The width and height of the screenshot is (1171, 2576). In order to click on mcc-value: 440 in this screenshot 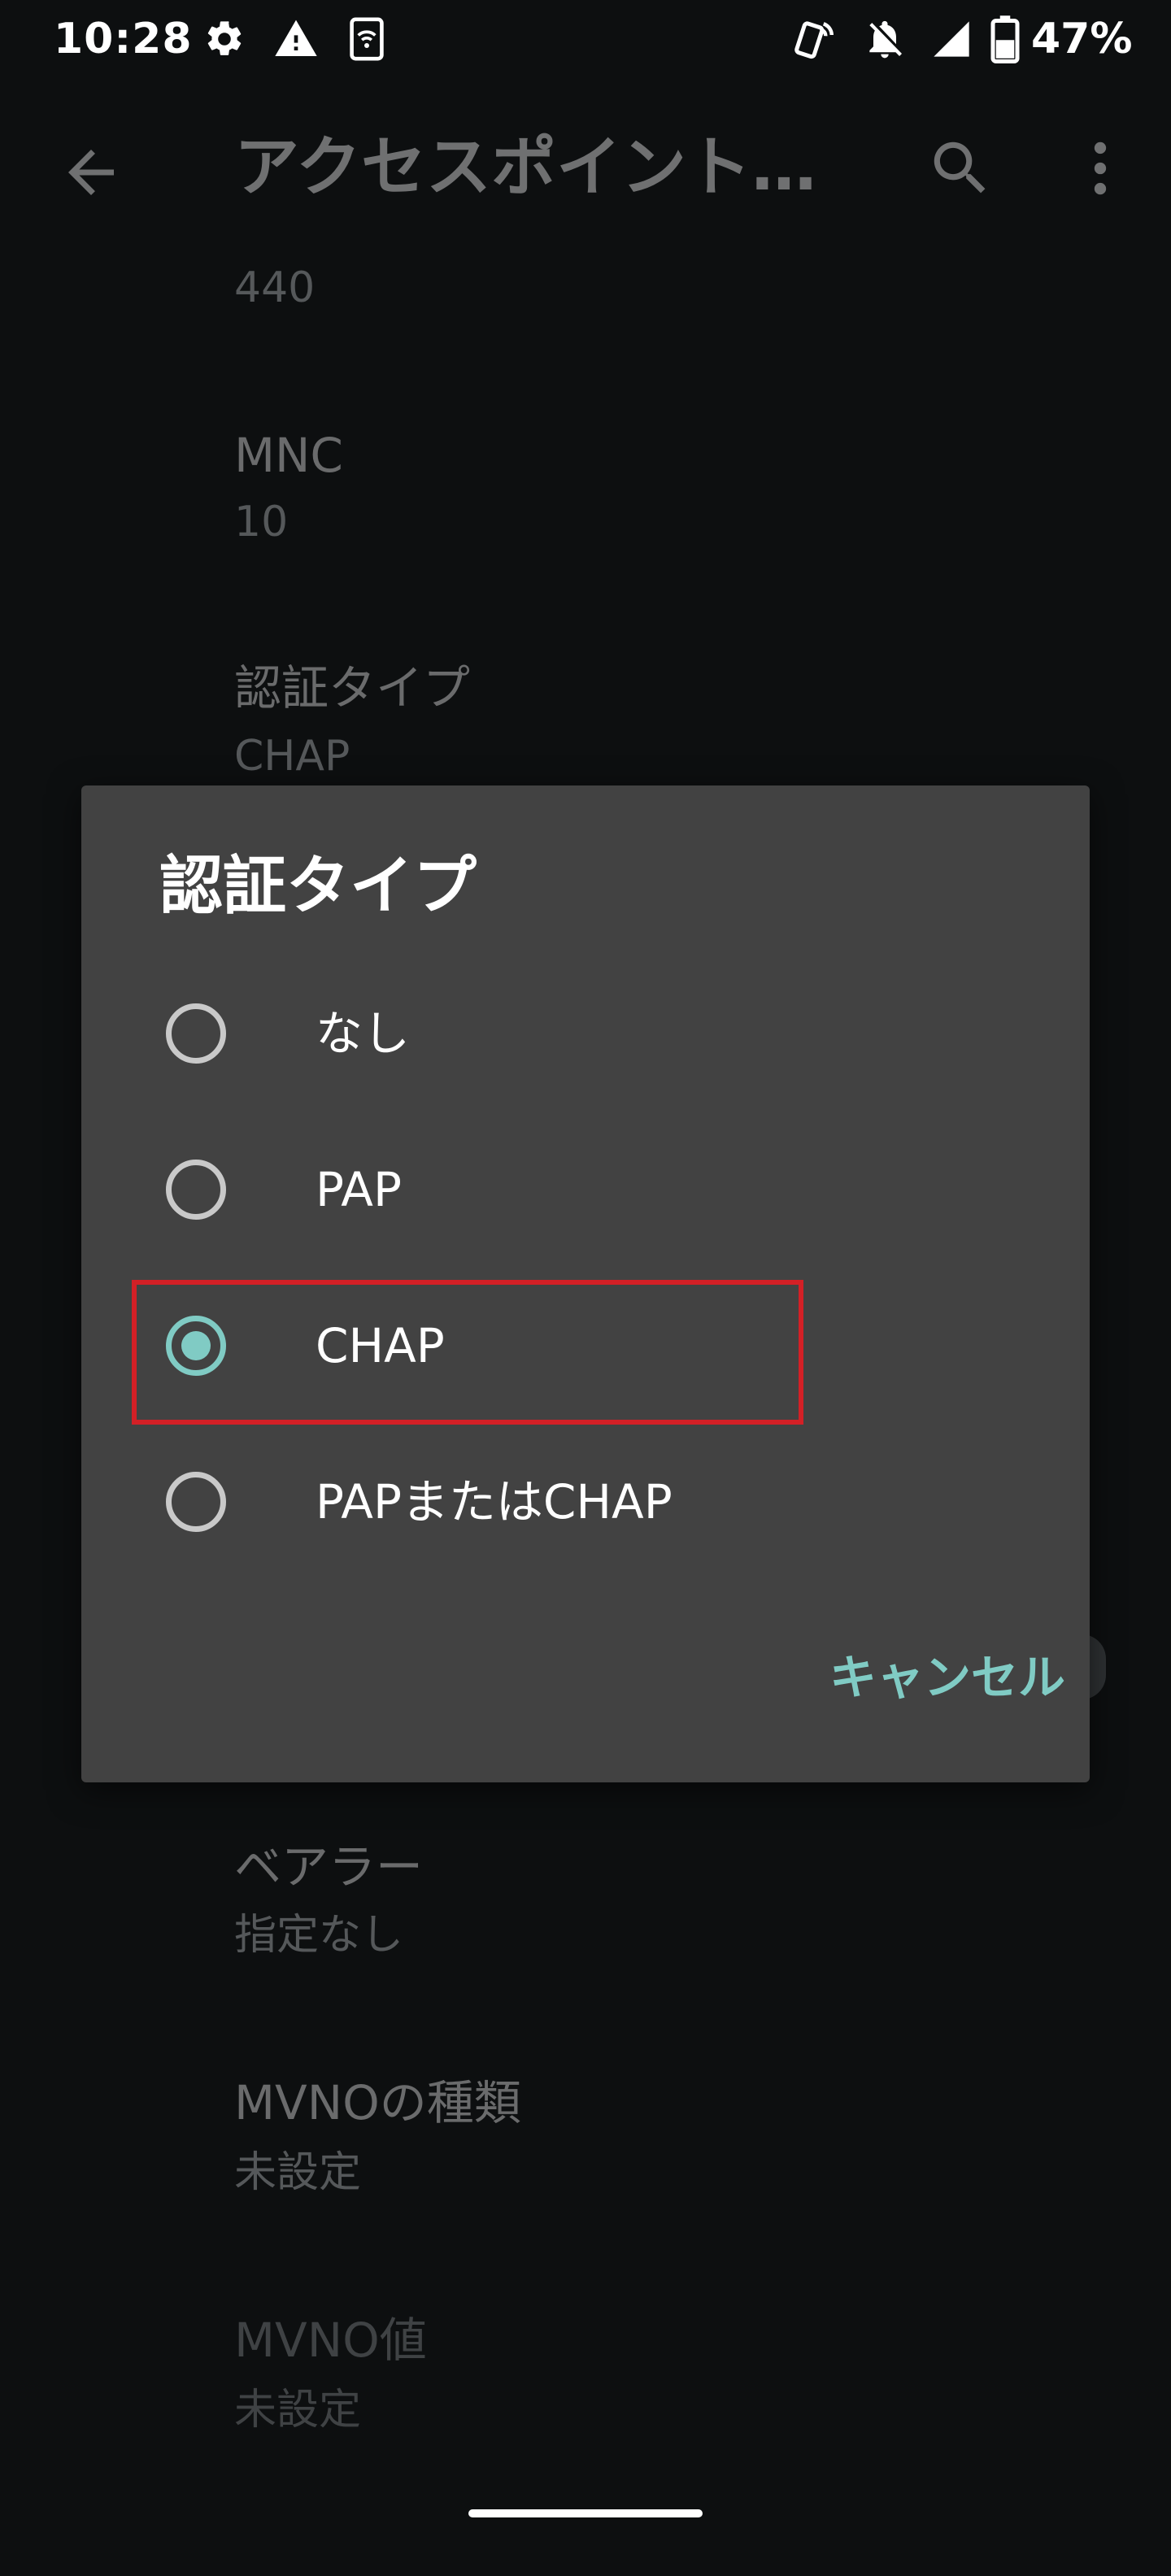, I will do `click(275, 288)`.